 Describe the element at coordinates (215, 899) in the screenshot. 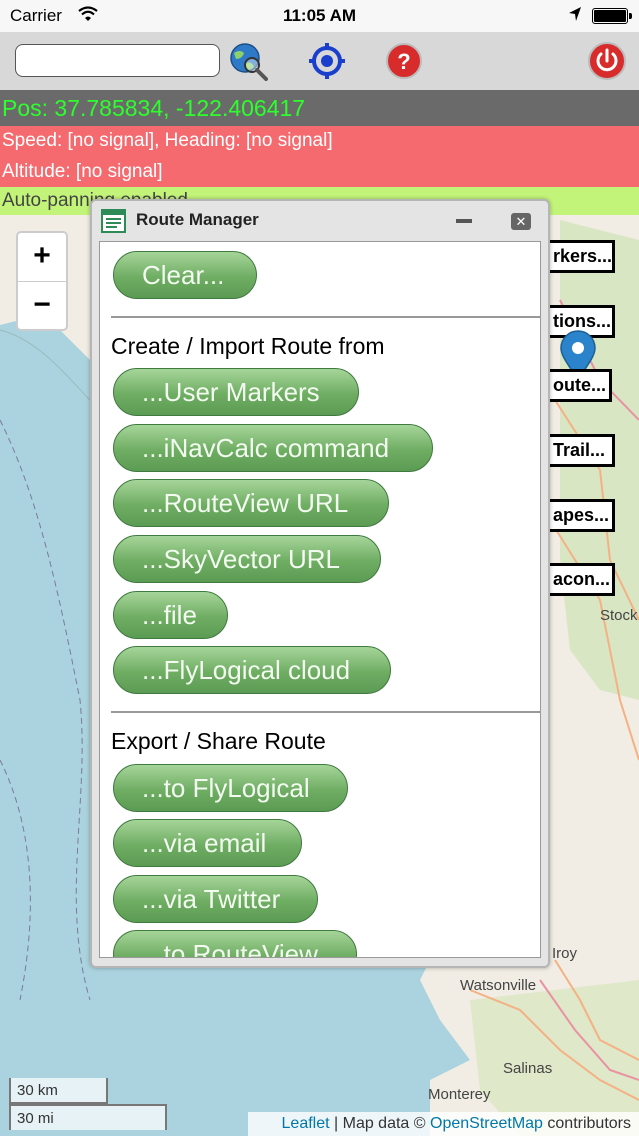

I see `share-twitter-button: ...via Twitter` at that location.